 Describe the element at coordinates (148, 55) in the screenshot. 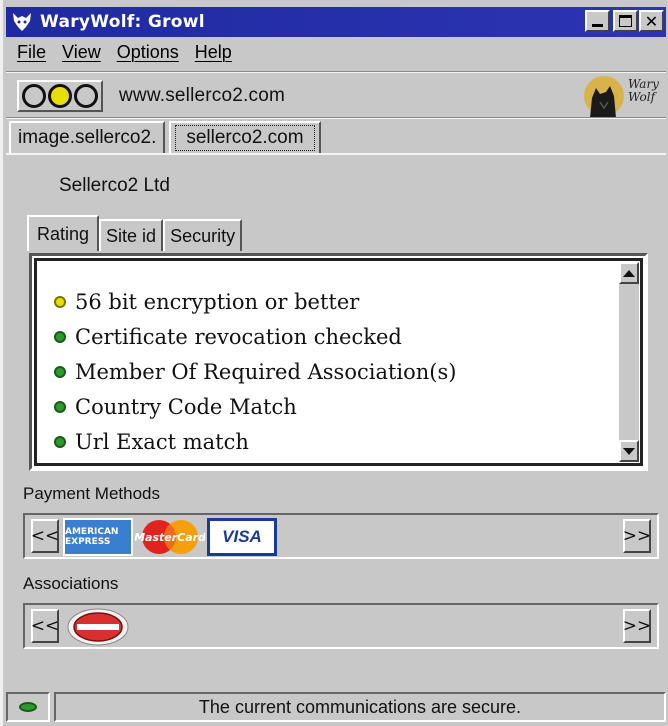

I see `menu-options: Options` at that location.